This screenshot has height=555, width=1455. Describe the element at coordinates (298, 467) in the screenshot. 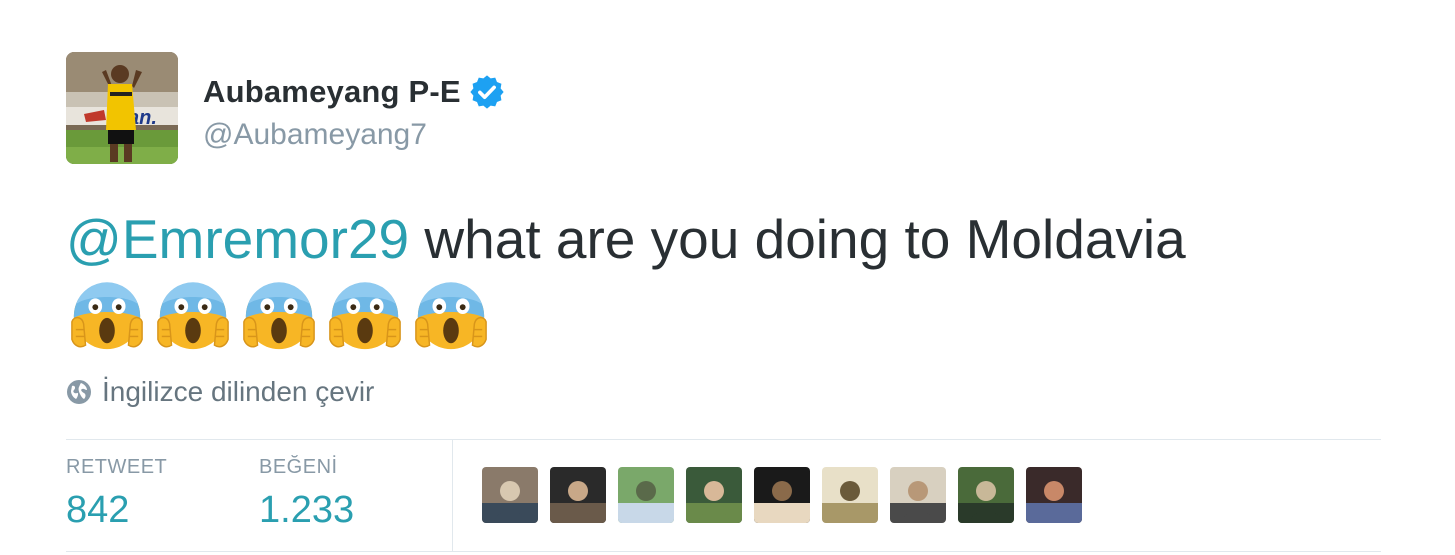

I see `like-label: BEĞENİ` at that location.